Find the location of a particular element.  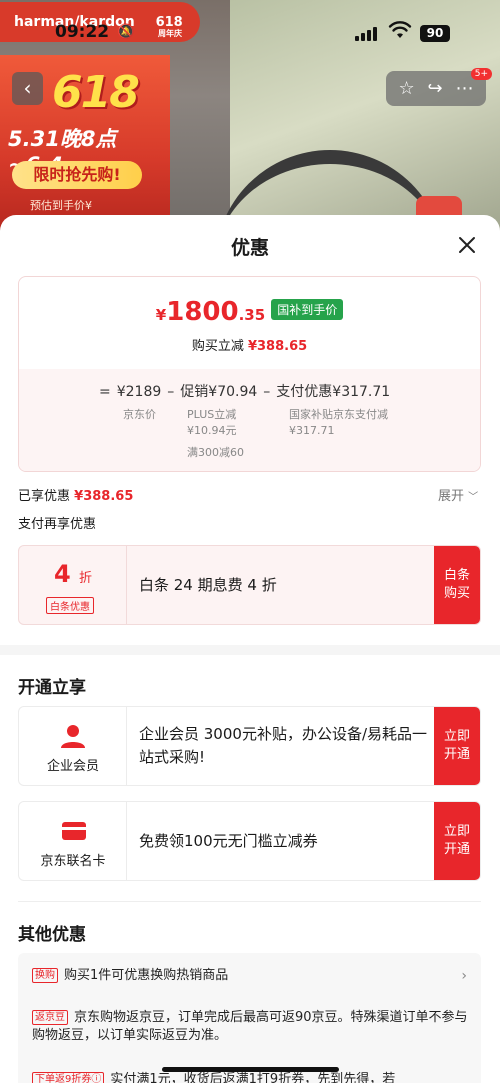

other-offer-item: 换购 购买1件可优惠换购热销商品 is located at coordinates (242, 976).